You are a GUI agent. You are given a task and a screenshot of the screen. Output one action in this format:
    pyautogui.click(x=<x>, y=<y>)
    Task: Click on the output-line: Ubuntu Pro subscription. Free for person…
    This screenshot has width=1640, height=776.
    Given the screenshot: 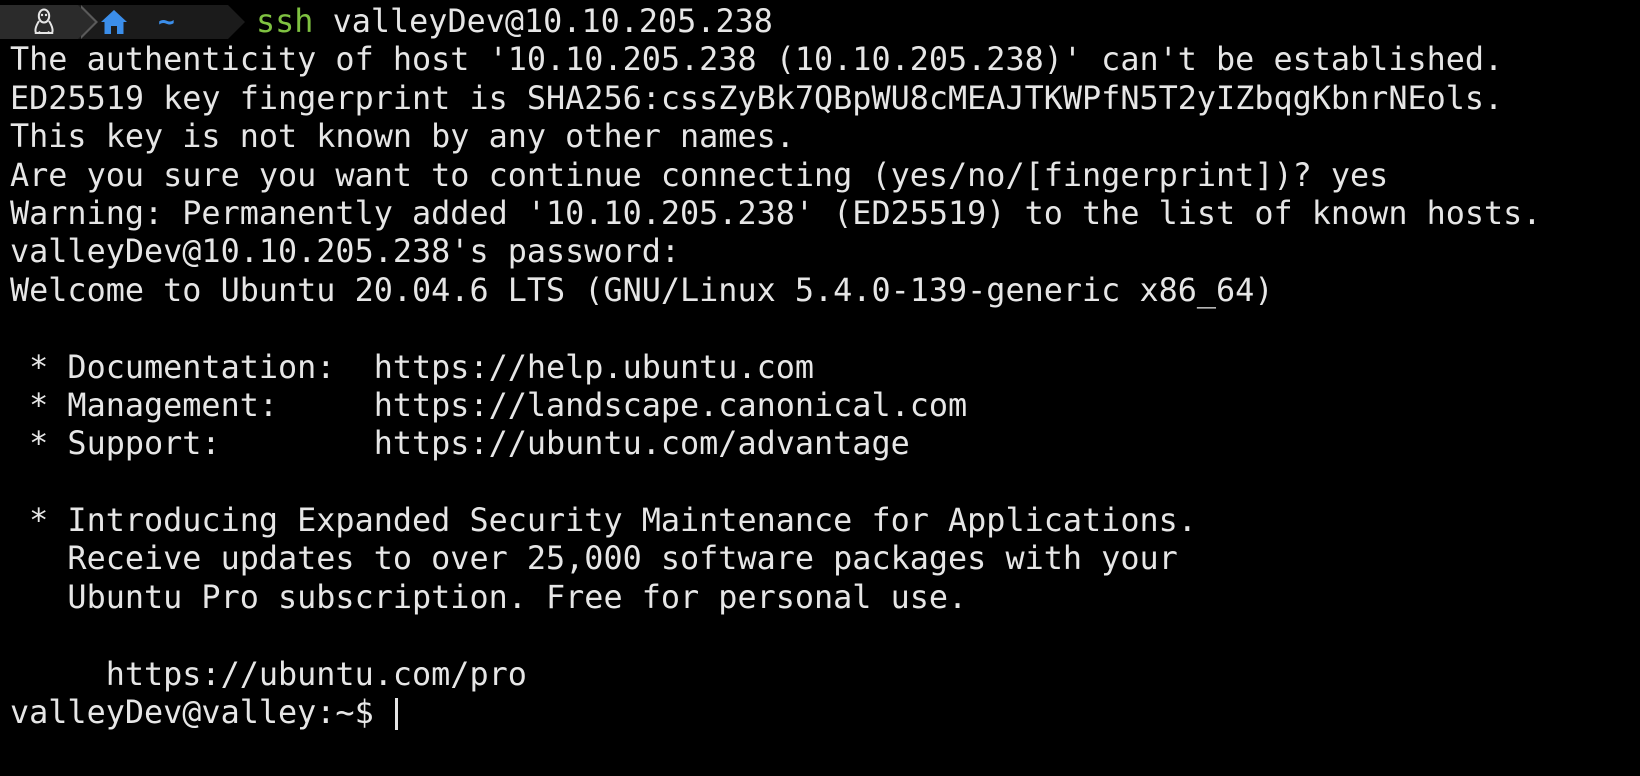 What is the action you would take?
    pyautogui.click(x=489, y=597)
    